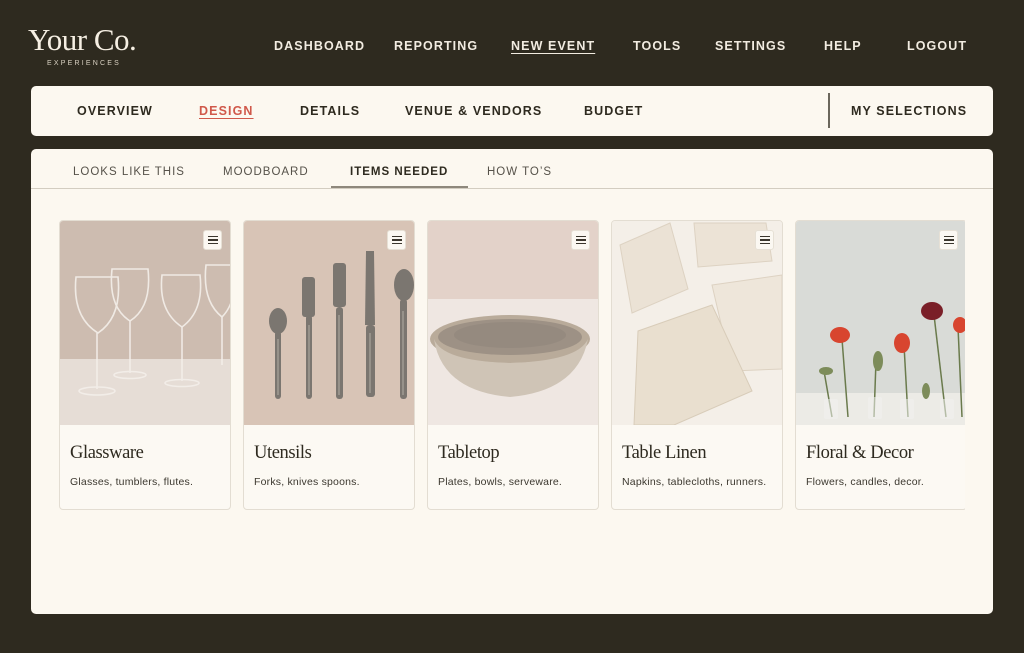 This screenshot has height=653, width=1024. What do you see at coordinates (307, 482) in the screenshot?
I see `card-description: Forks, knives spoons.` at bounding box center [307, 482].